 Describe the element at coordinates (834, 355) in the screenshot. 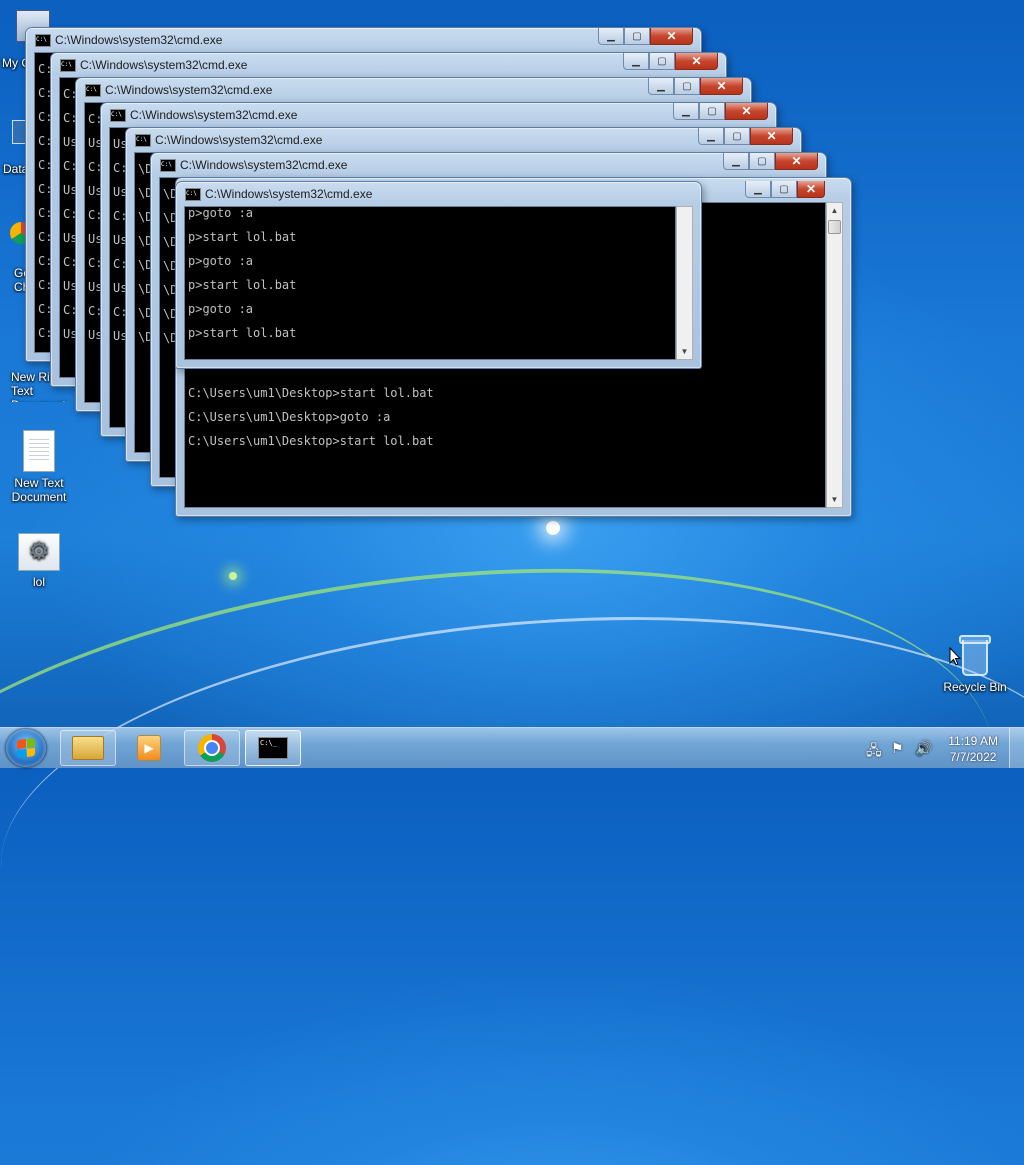

I see `vertical-scrollbar: ▲▼` at that location.